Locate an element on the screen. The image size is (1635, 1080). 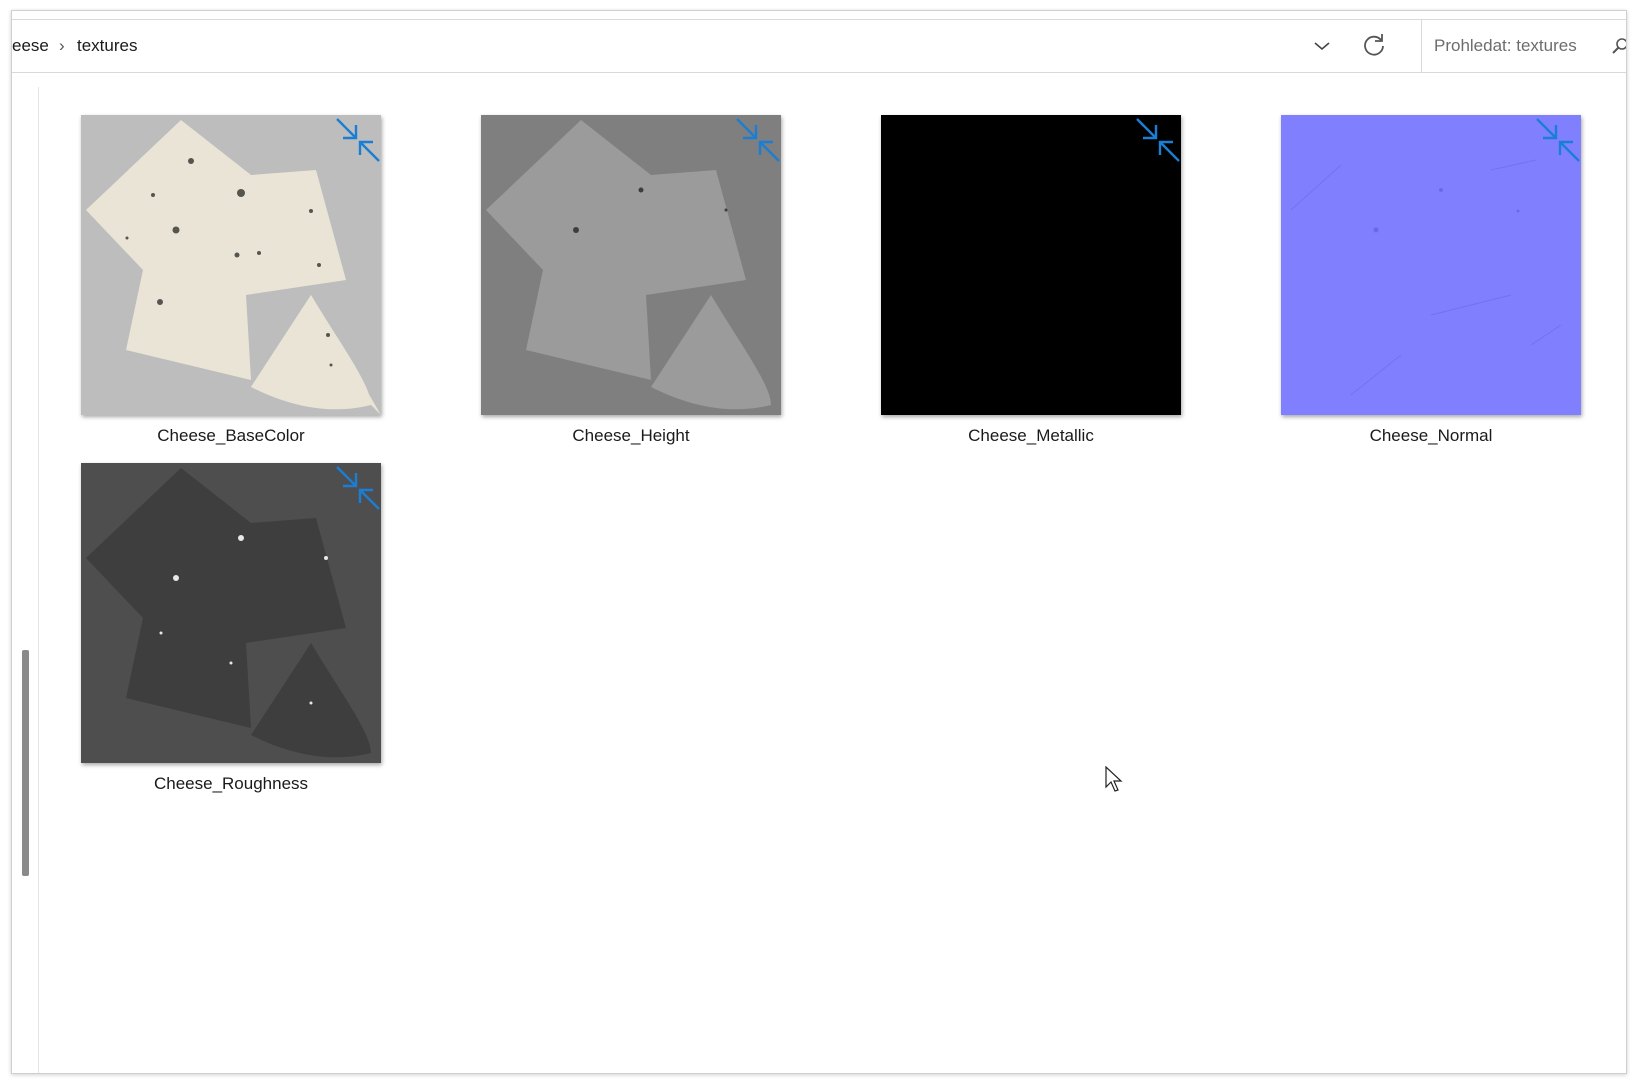
search-input: Prohledat: textures is located at coordinates (1523, 46).